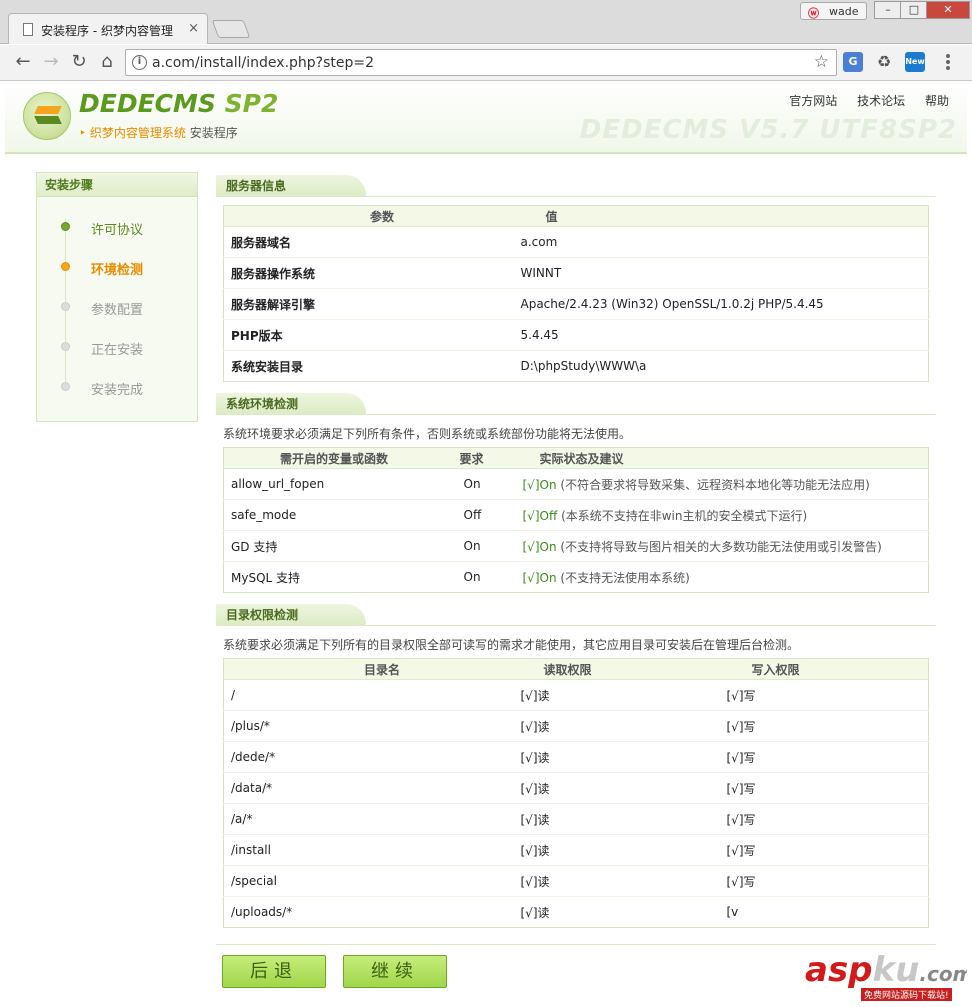 This screenshot has height=1007, width=972. I want to click on official-site-link: 官方网站, so click(813, 101).